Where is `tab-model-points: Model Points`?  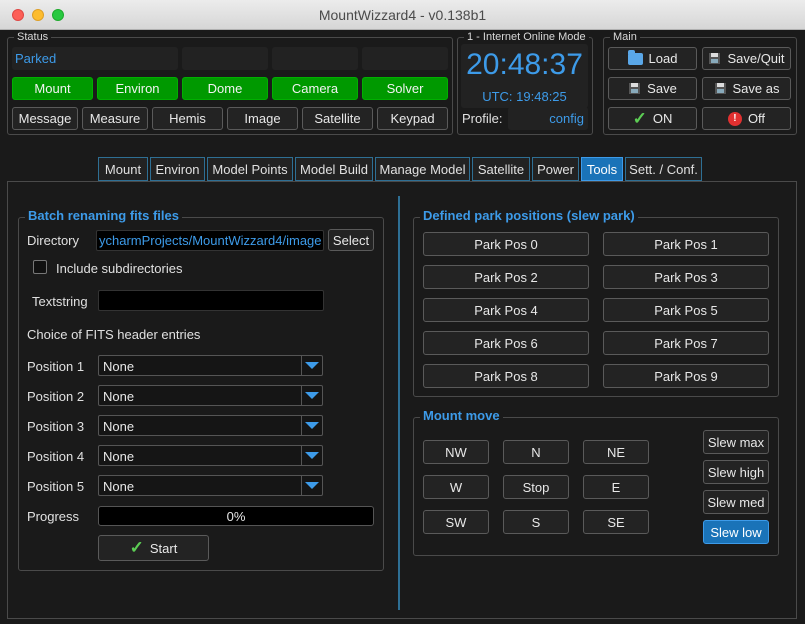
tab-model-points: Model Points is located at coordinates (250, 169).